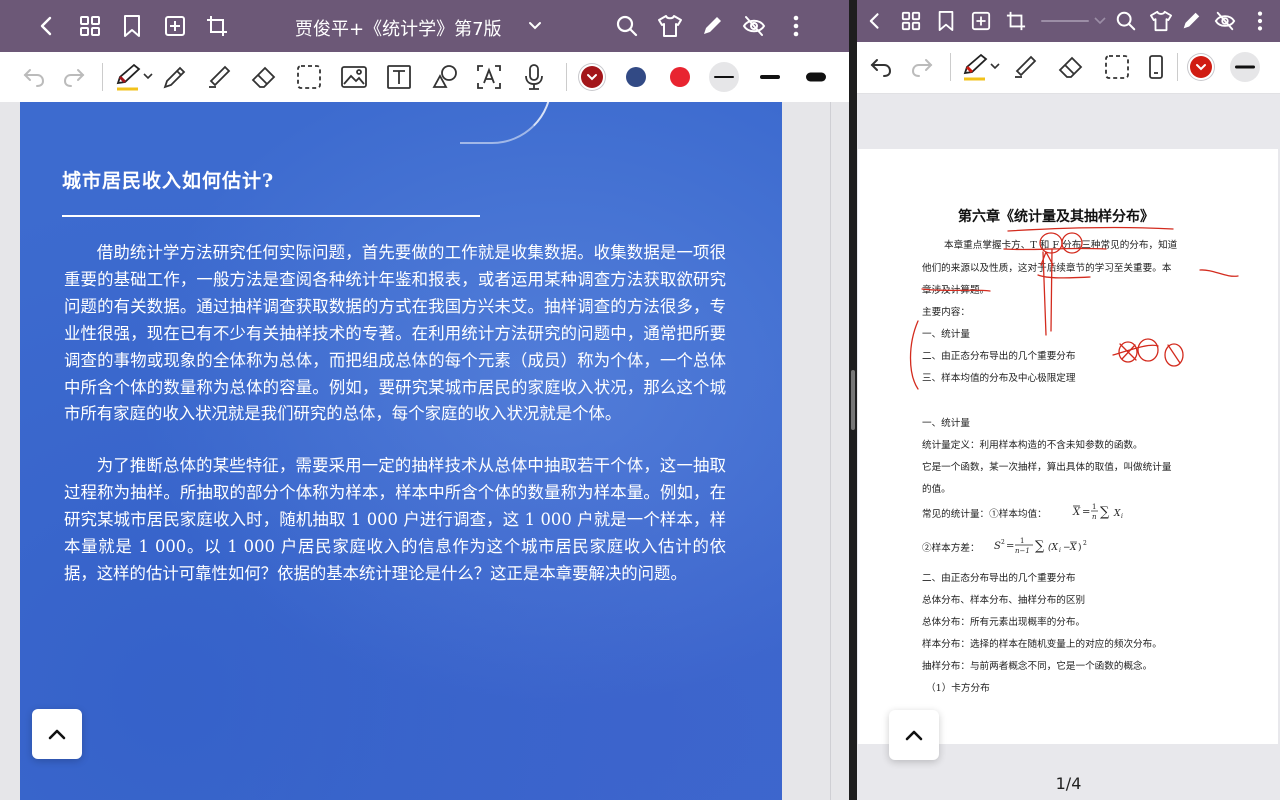  What do you see at coordinates (999, 378) in the screenshot?
I see `note-line: 三、样本均值的分布及中心极限定理` at bounding box center [999, 378].